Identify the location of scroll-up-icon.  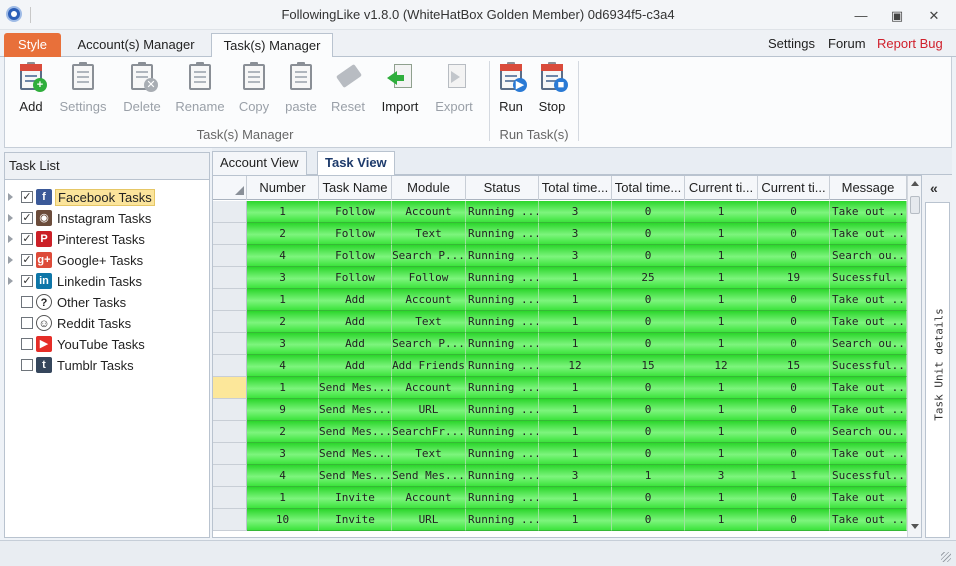
(915, 183).